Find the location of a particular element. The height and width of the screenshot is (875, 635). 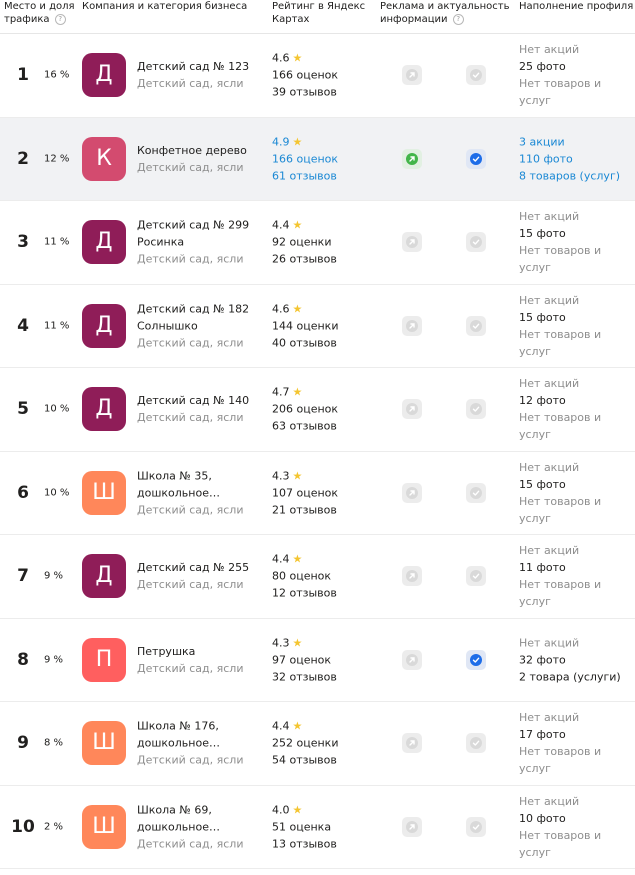

rating-count: 166 оценок is located at coordinates (305, 159).